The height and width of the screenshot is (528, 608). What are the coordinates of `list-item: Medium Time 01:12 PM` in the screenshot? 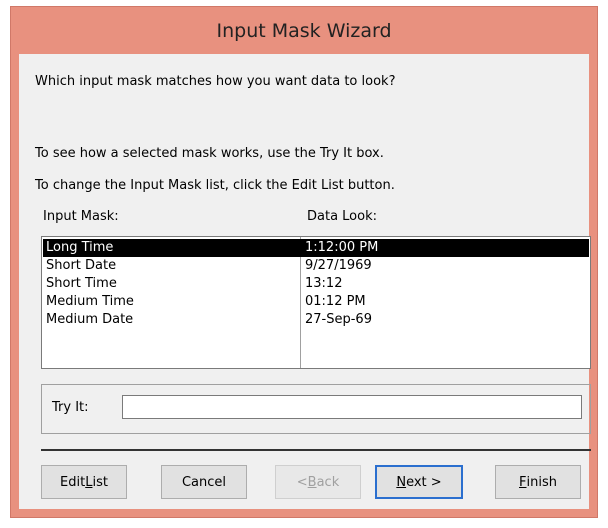 It's located at (316, 302).